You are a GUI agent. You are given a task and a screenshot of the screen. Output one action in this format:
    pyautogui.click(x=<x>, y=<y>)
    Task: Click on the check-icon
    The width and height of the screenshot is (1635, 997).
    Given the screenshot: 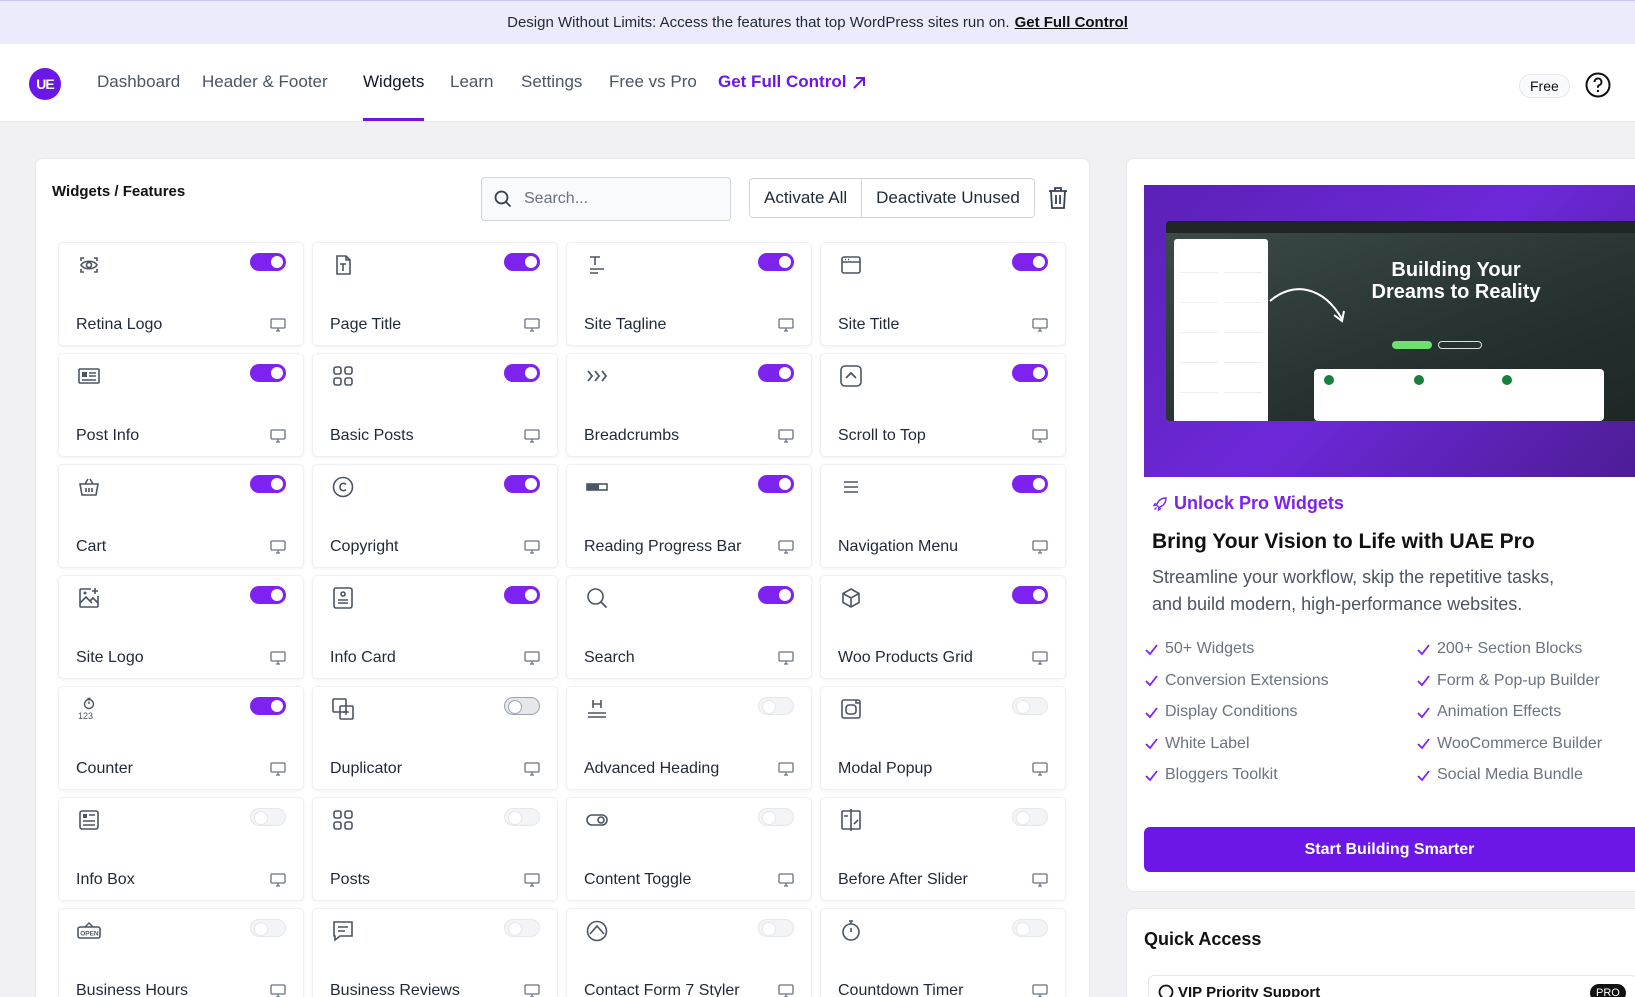 What is the action you would take?
    pyautogui.click(x=1423, y=744)
    